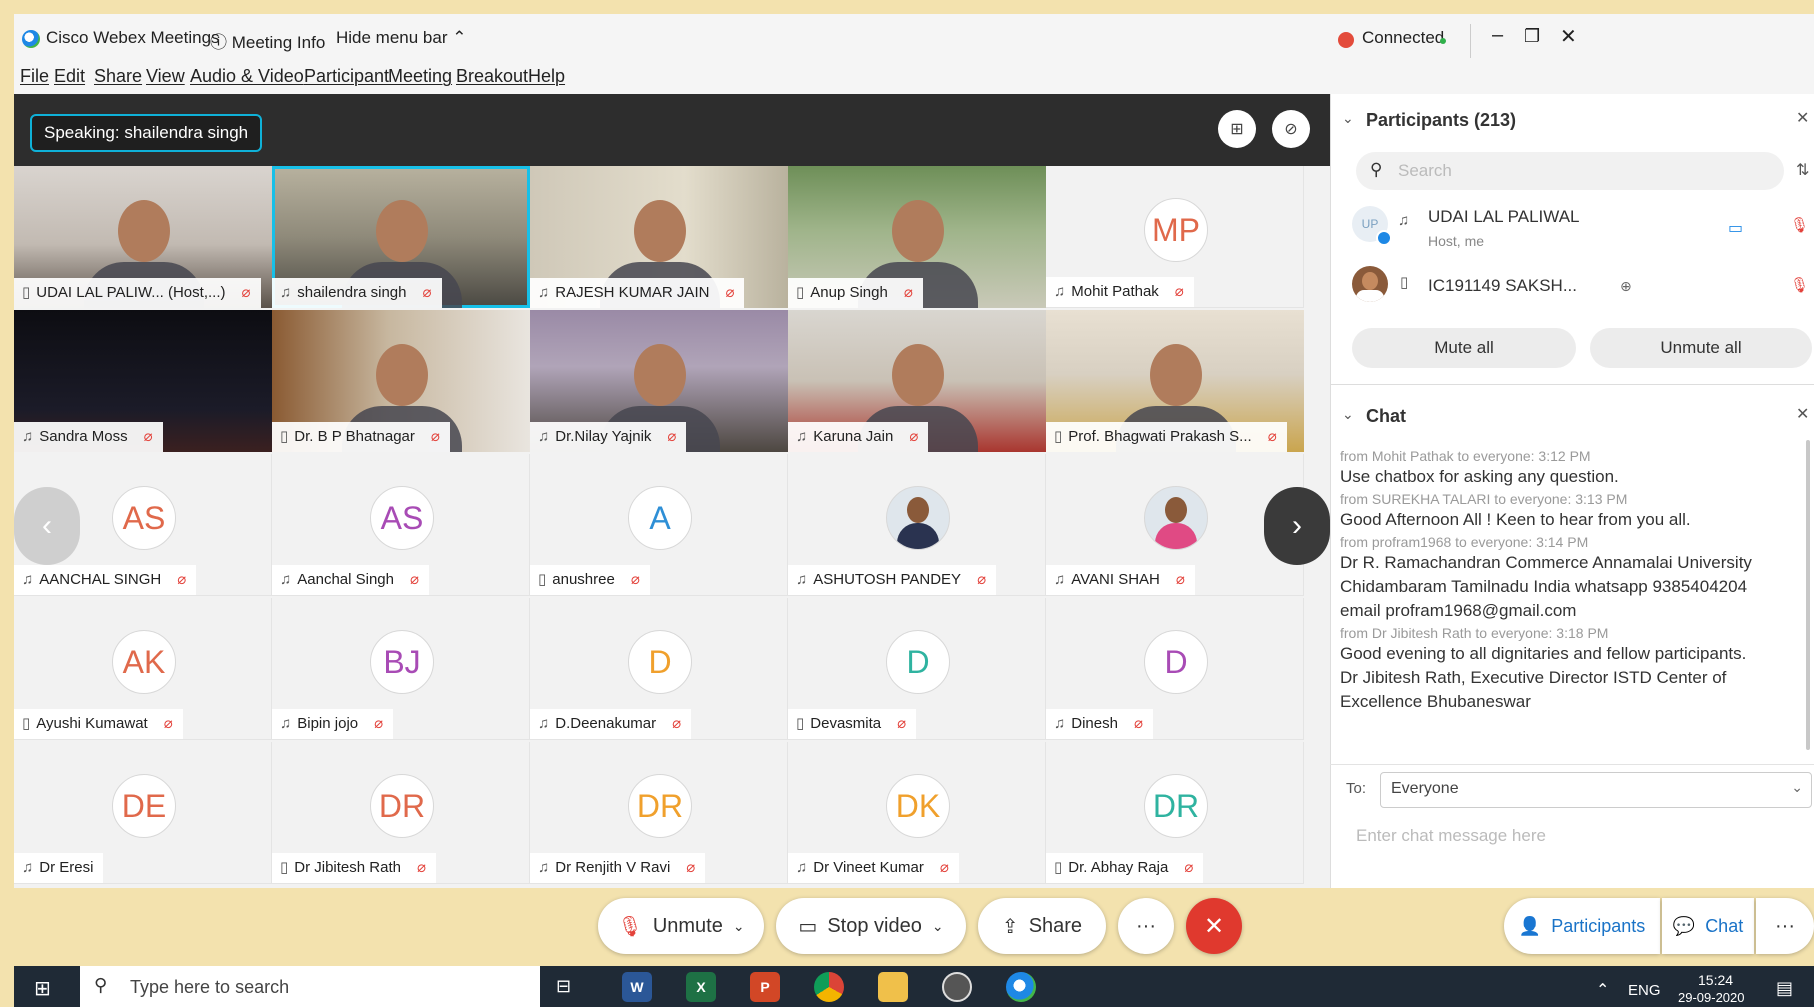 The height and width of the screenshot is (1007, 1814). Describe the element at coordinates (957, 987) in the screenshot. I see `media-player-icon` at that location.